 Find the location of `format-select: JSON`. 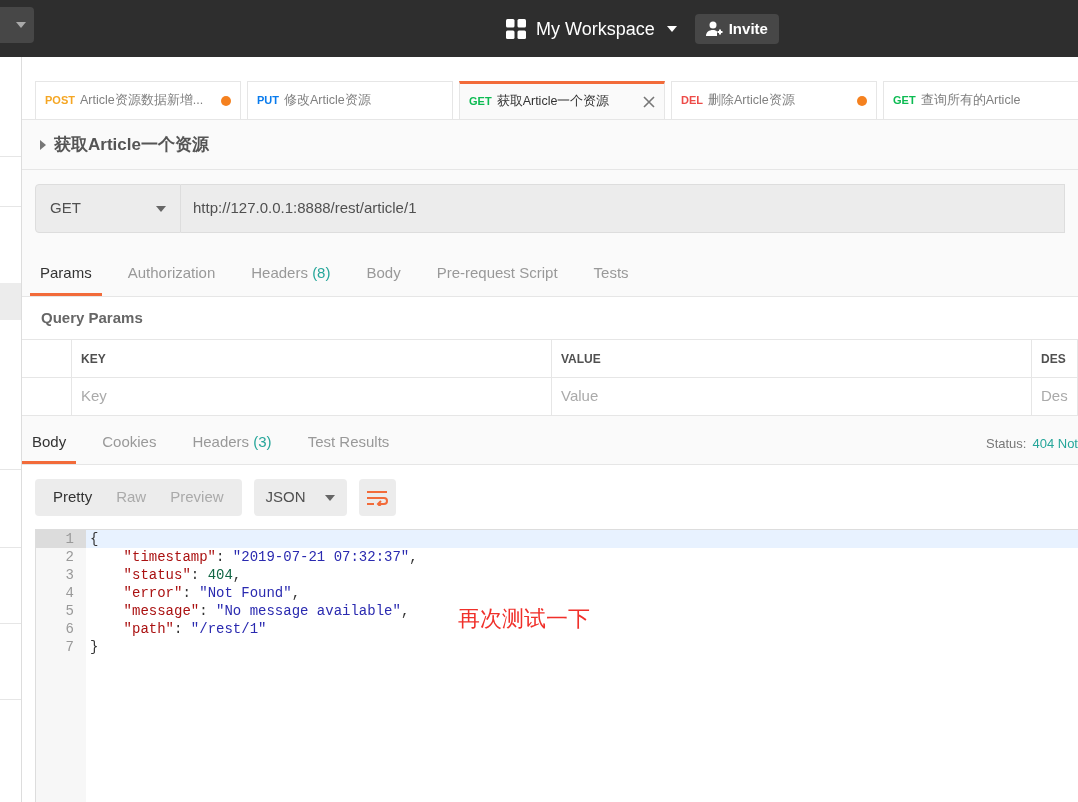

format-select: JSON is located at coordinates (300, 497).